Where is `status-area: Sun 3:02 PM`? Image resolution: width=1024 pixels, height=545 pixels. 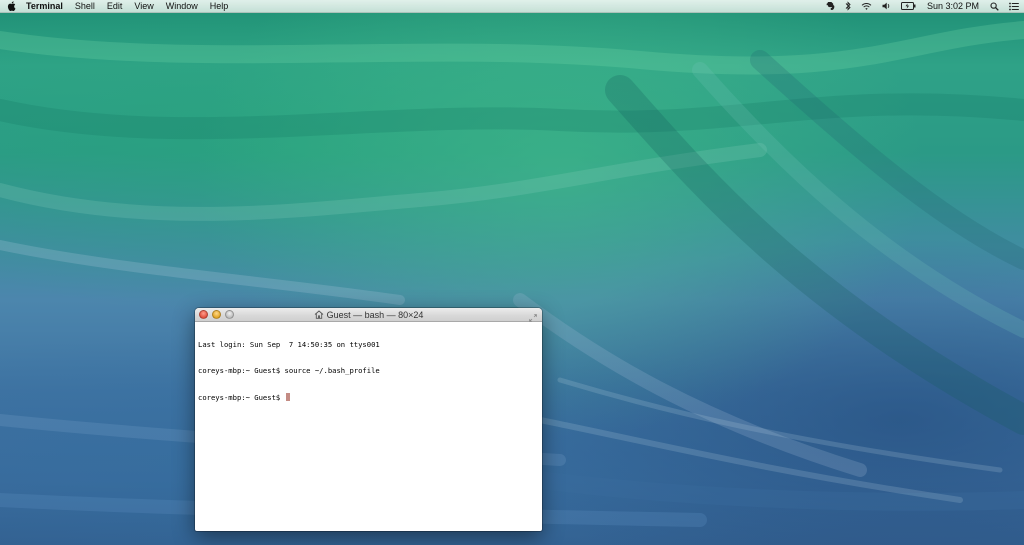 status-area: Sun 3:02 PM is located at coordinates (922, 6).